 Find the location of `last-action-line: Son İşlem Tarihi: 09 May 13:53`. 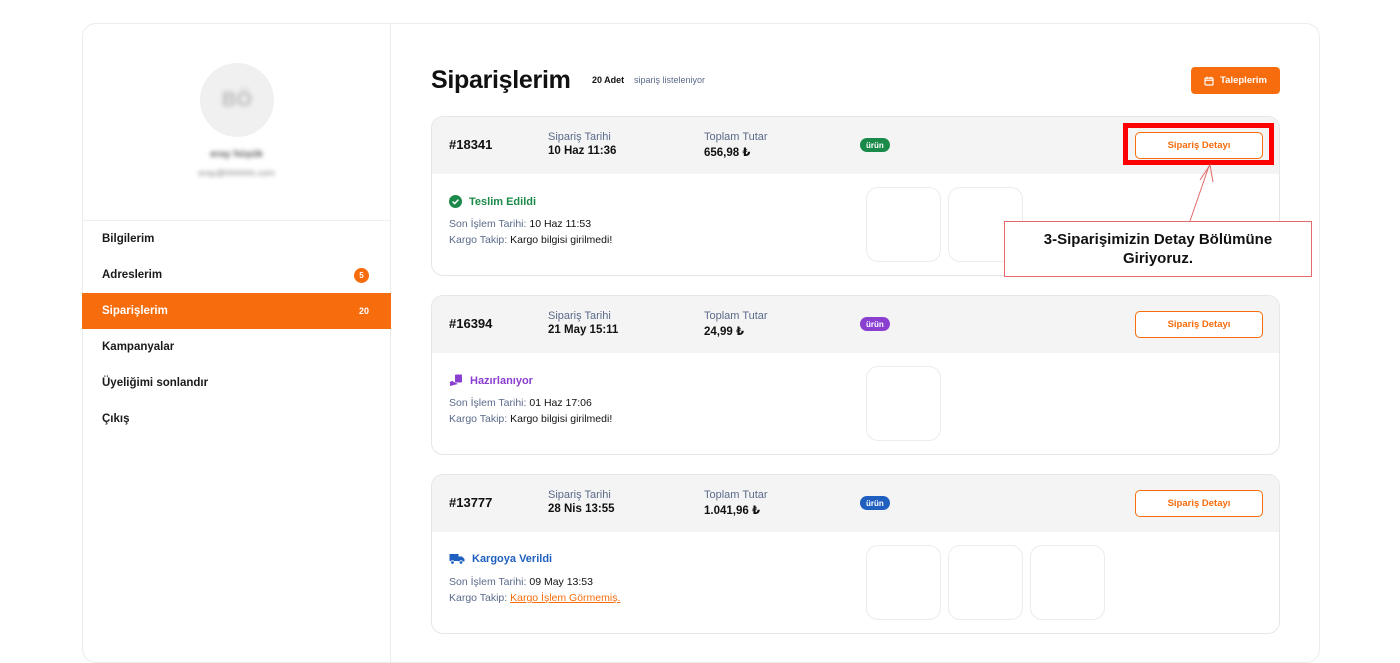

last-action-line: Son İşlem Tarihi: 09 May 13:53 is located at coordinates (521, 582).